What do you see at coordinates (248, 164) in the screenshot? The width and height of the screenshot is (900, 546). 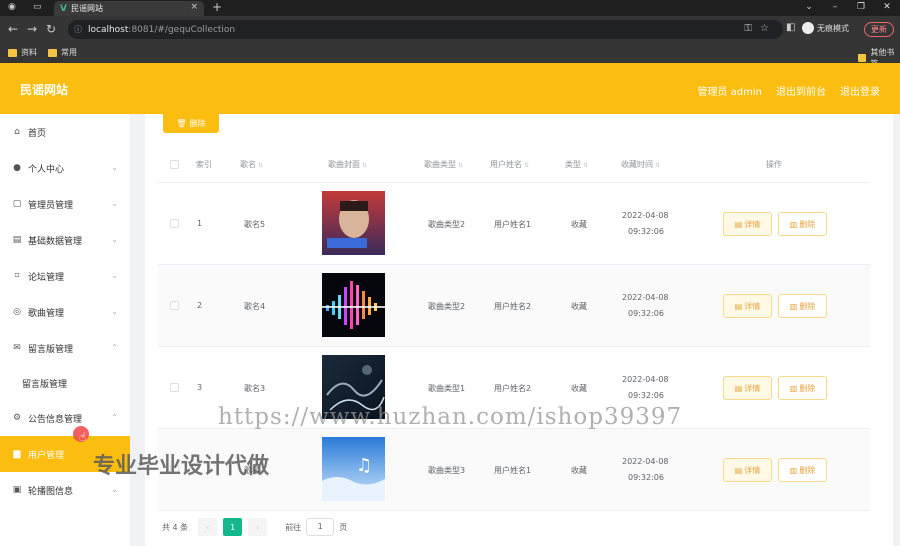 I see `col-label: 歌名` at bounding box center [248, 164].